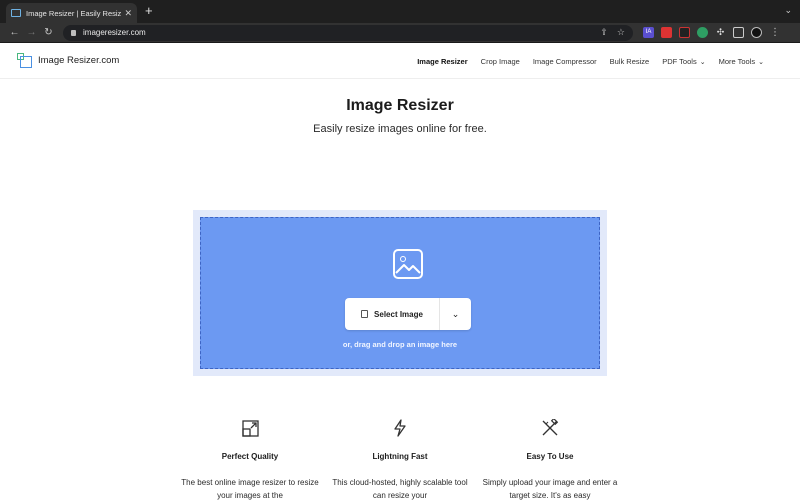 Image resolution: width=800 pixels, height=502 pixels. What do you see at coordinates (348, 32) in the screenshot?
I see `address-bar: imageresizer.com ⇪ ☆` at bounding box center [348, 32].